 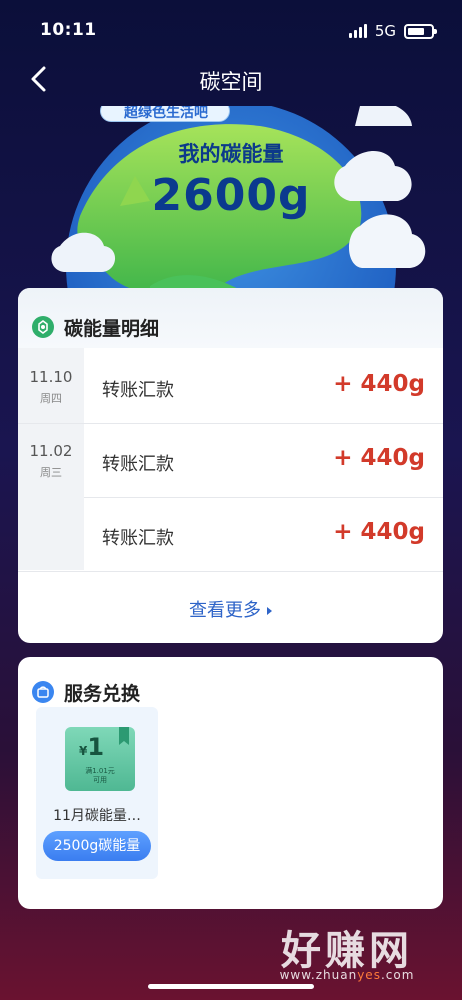 I want to click on watermark-url-prefix: www.zhuan, so click(x=318, y=975).